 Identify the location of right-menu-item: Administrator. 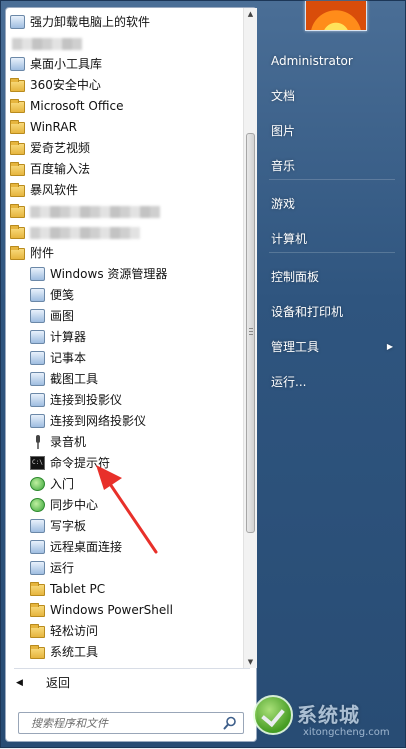
(333, 61).